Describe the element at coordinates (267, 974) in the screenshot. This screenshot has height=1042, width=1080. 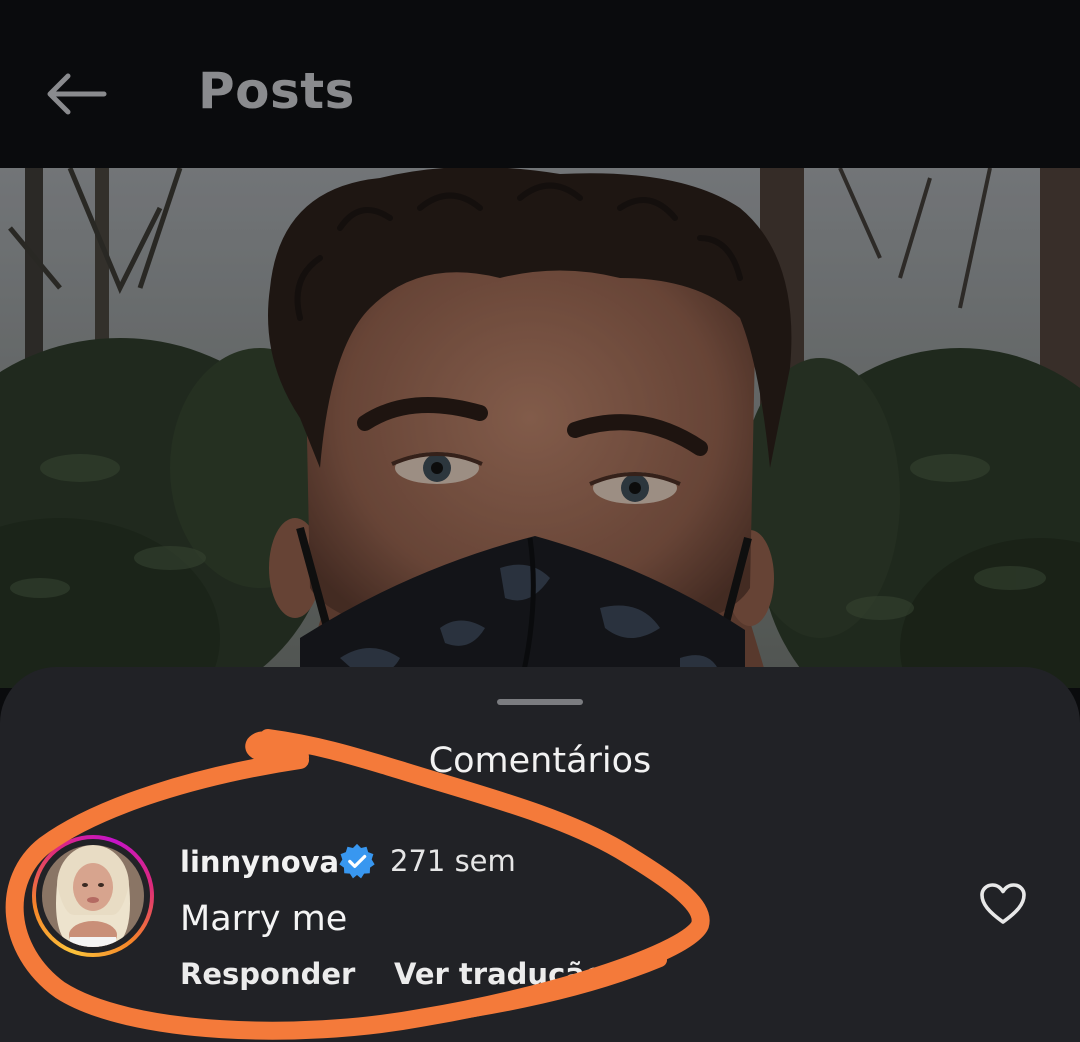
I see `reply-button: Responder` at that location.